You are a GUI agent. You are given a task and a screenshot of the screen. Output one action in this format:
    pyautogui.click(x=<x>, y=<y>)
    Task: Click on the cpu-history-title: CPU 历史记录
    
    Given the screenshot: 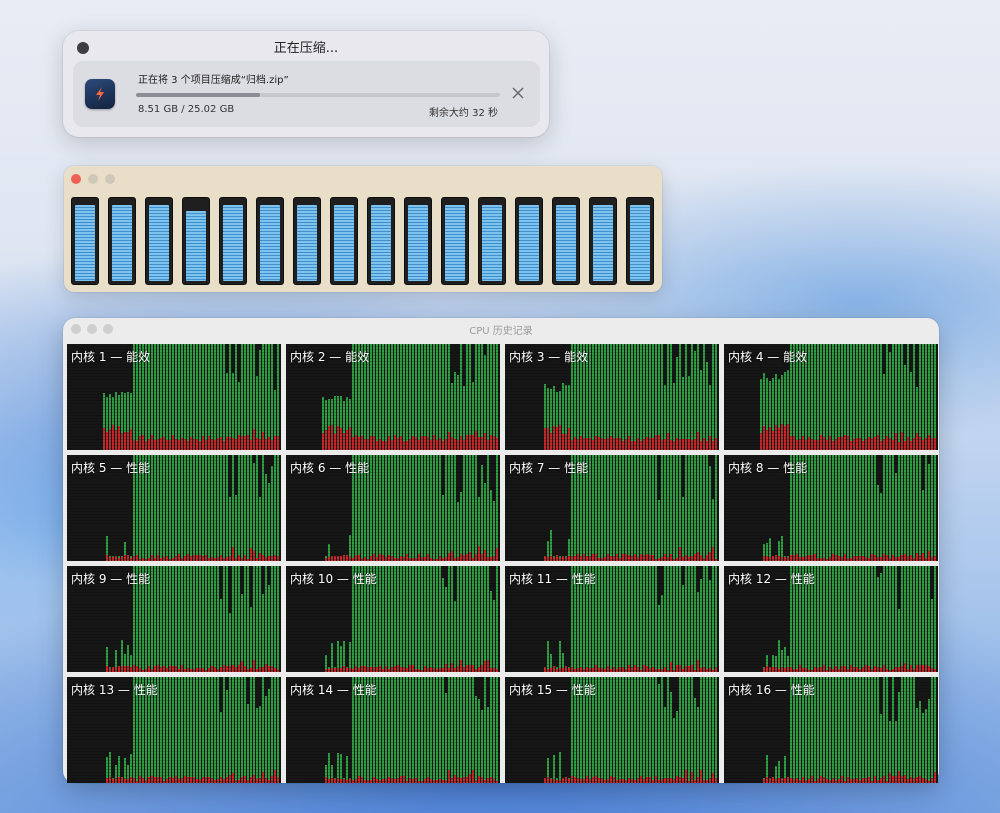 What is the action you would take?
    pyautogui.click(x=501, y=331)
    